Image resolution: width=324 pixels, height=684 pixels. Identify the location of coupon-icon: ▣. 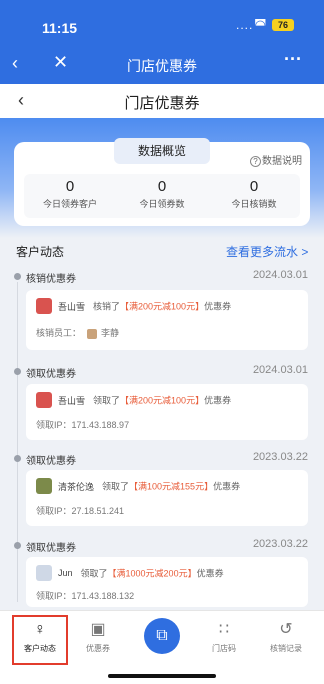
(98, 629).